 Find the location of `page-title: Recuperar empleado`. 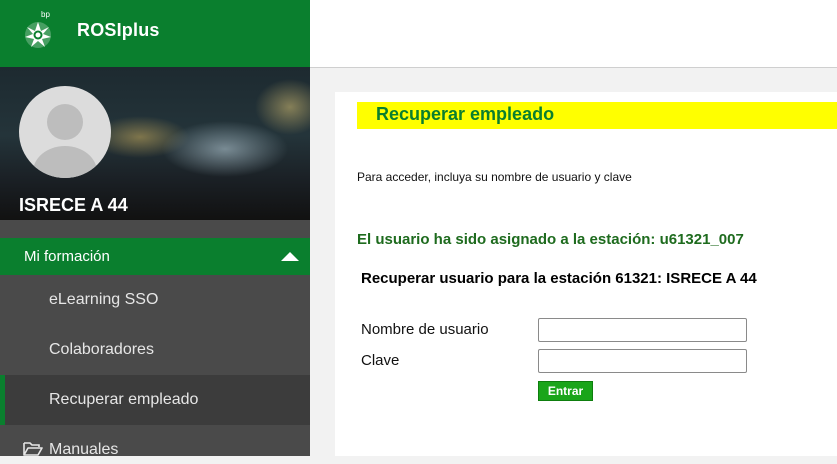

page-title: Recuperar empleado is located at coordinates (465, 114).